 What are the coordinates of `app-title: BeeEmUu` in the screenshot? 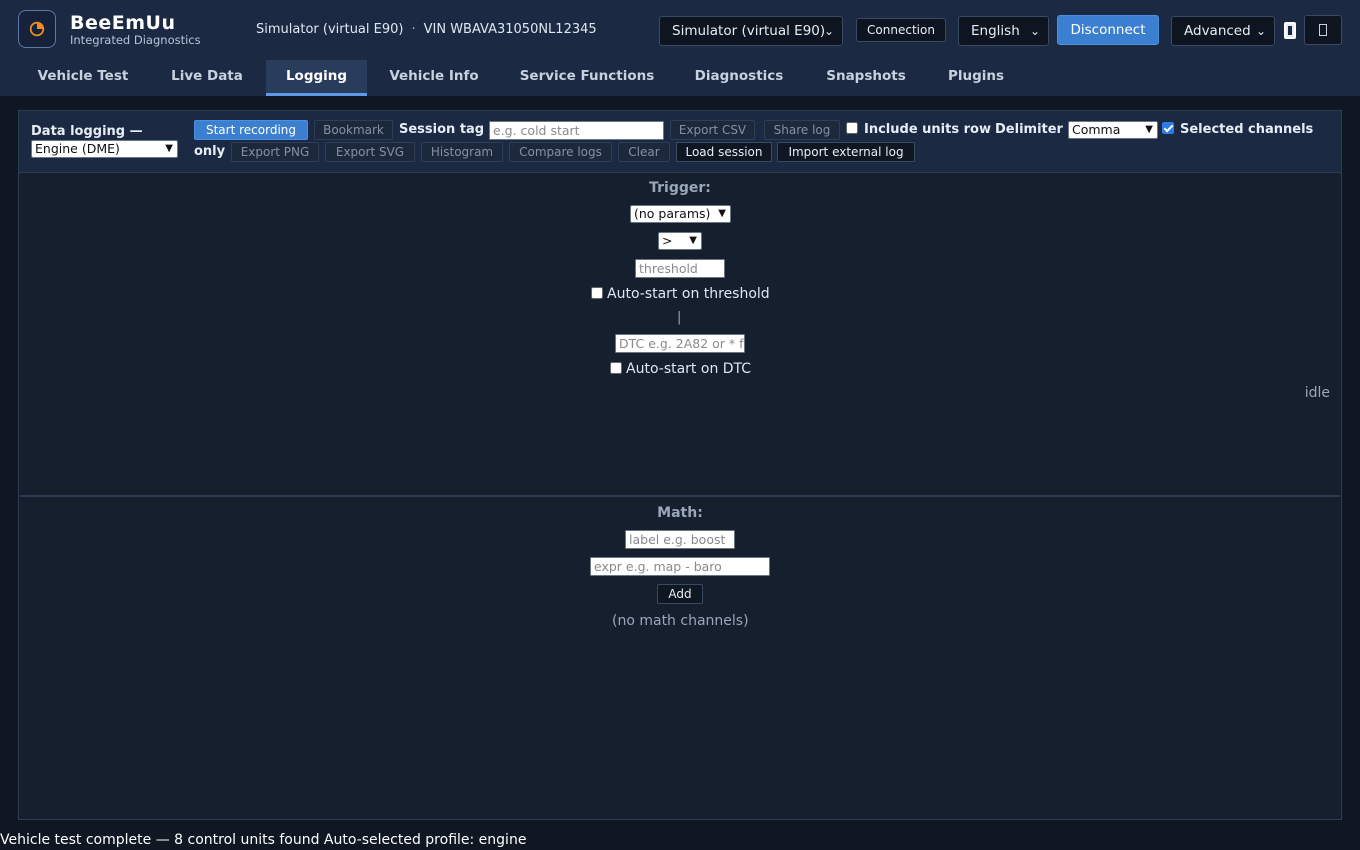 It's located at (123, 23).